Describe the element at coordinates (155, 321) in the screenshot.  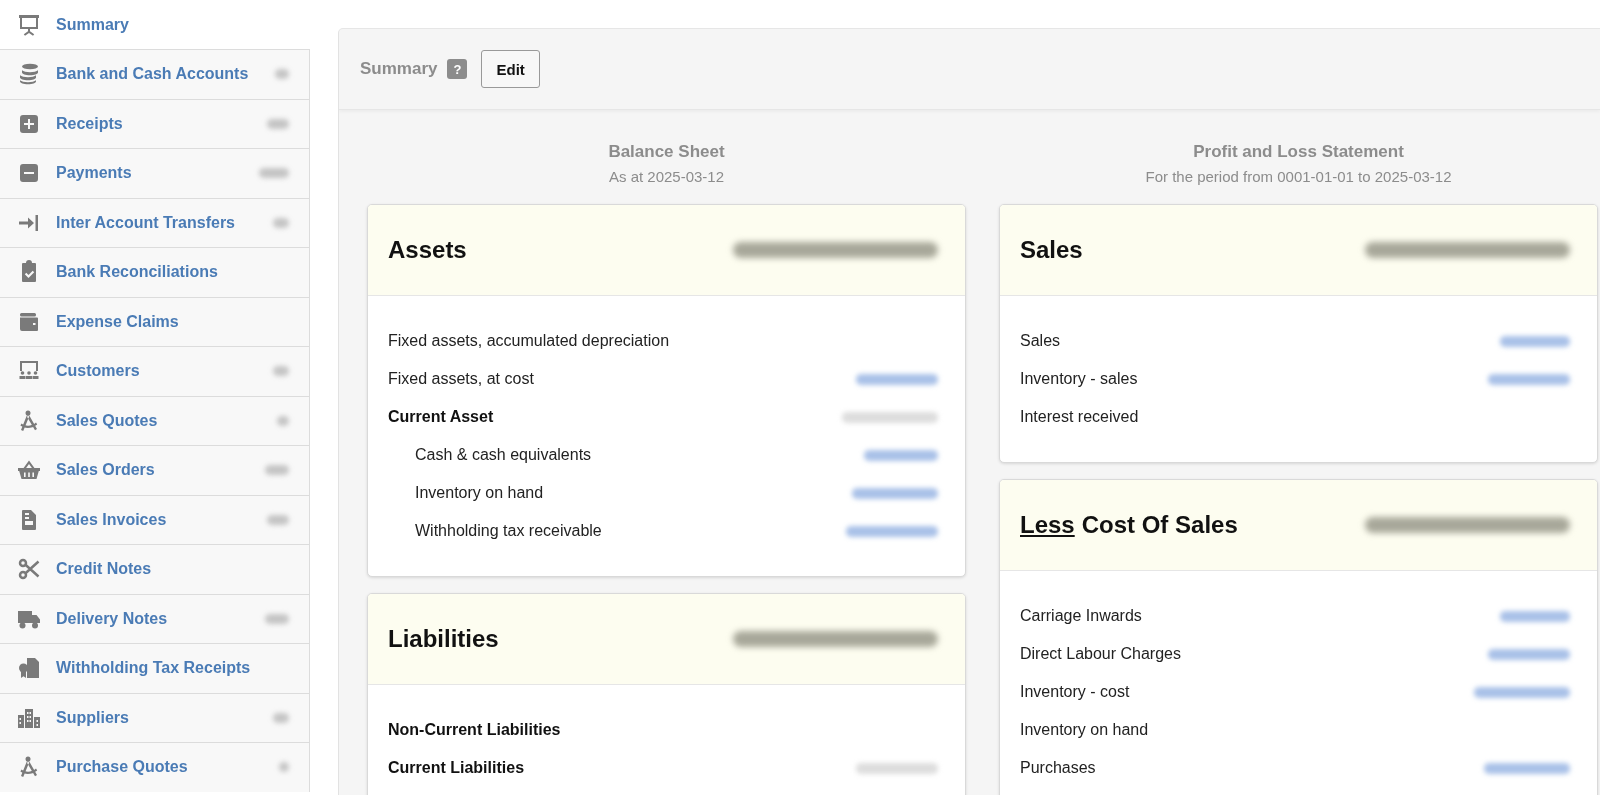
I see `sidebar-item: Expense Claims` at that location.